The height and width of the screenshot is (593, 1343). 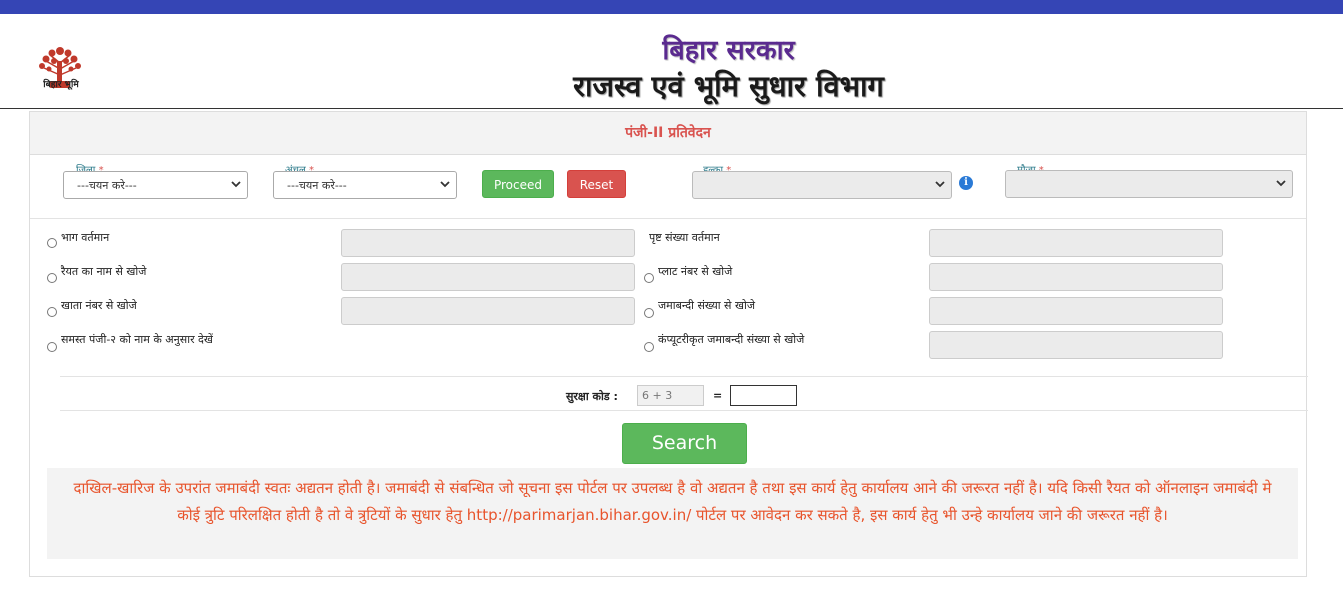 I want to click on department-title: राजस्व एवं भूमि सुधार विभाग, so click(x=728, y=86).